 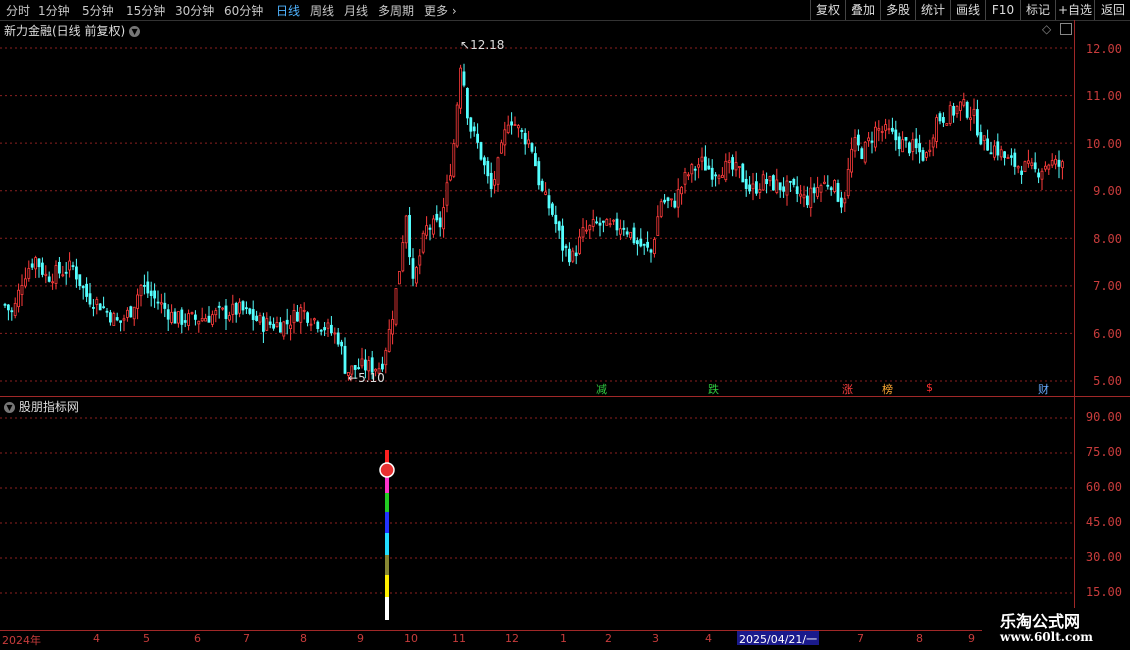 What do you see at coordinates (655, 638) in the screenshot?
I see `x-label-3: 3` at bounding box center [655, 638].